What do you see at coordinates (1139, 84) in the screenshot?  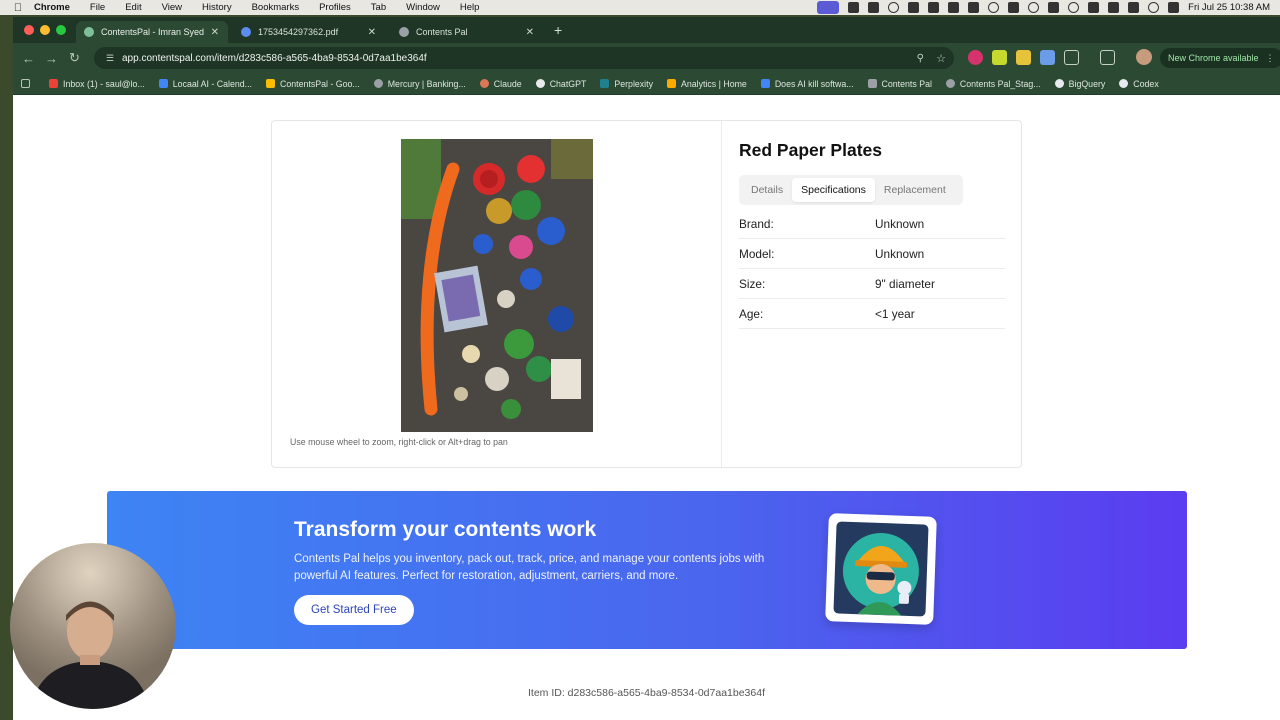 I see `bookmark-item: Codex` at bounding box center [1139, 84].